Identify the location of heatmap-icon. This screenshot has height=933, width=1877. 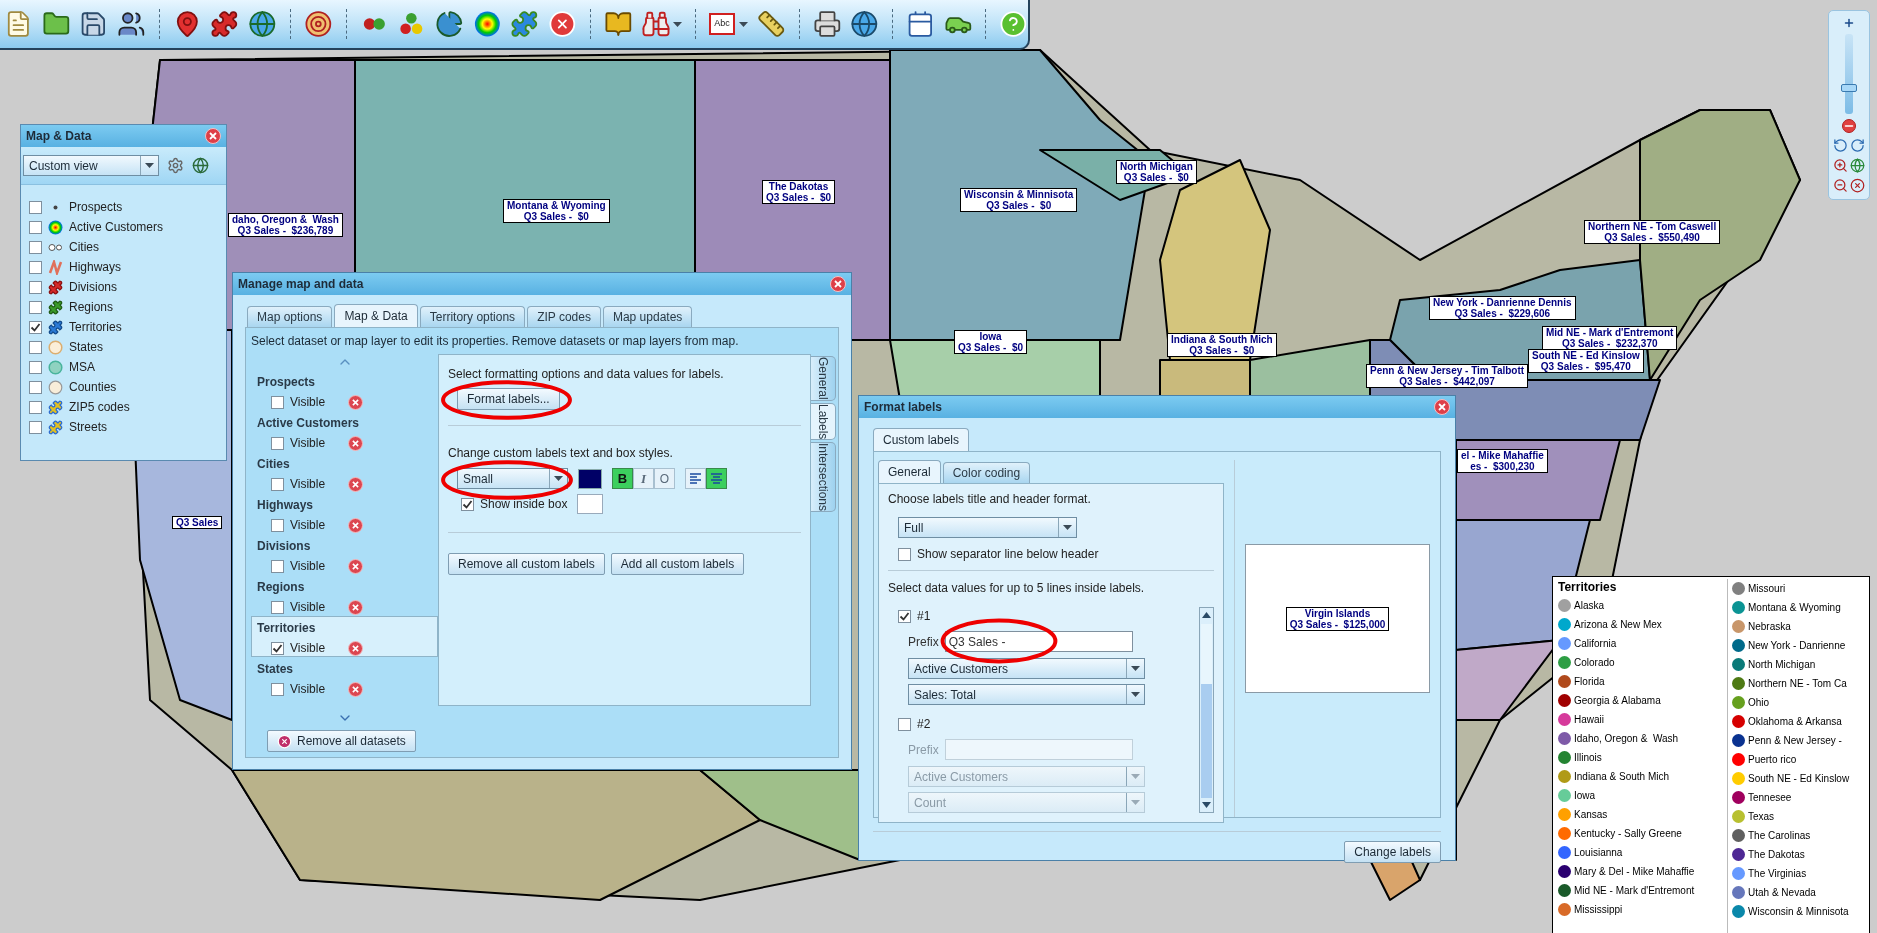
(487, 24).